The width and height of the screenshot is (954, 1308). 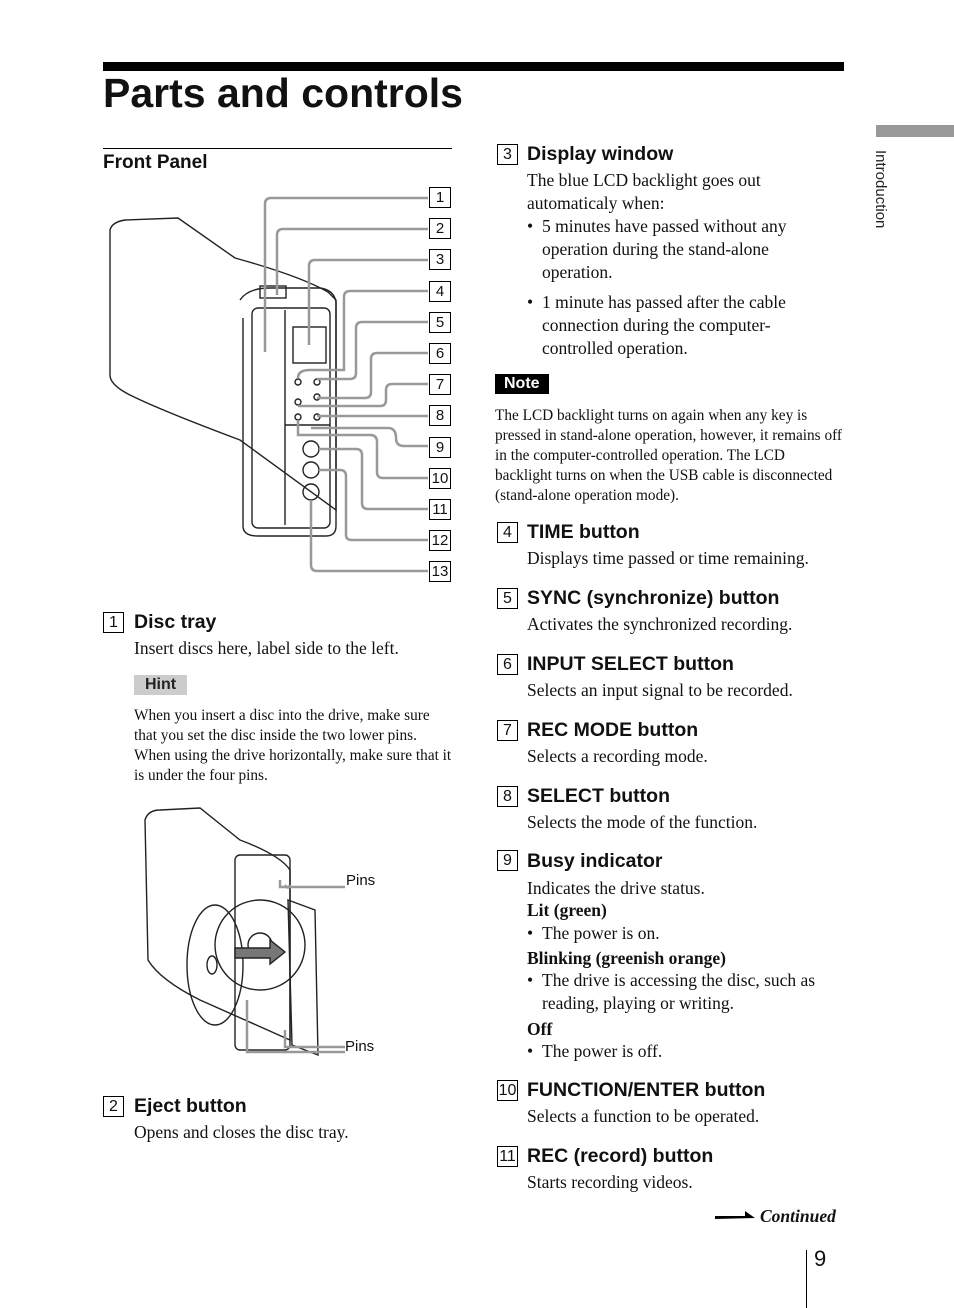 What do you see at coordinates (627, 958) in the screenshot?
I see `state-label: Blinking (greenish orange)` at bounding box center [627, 958].